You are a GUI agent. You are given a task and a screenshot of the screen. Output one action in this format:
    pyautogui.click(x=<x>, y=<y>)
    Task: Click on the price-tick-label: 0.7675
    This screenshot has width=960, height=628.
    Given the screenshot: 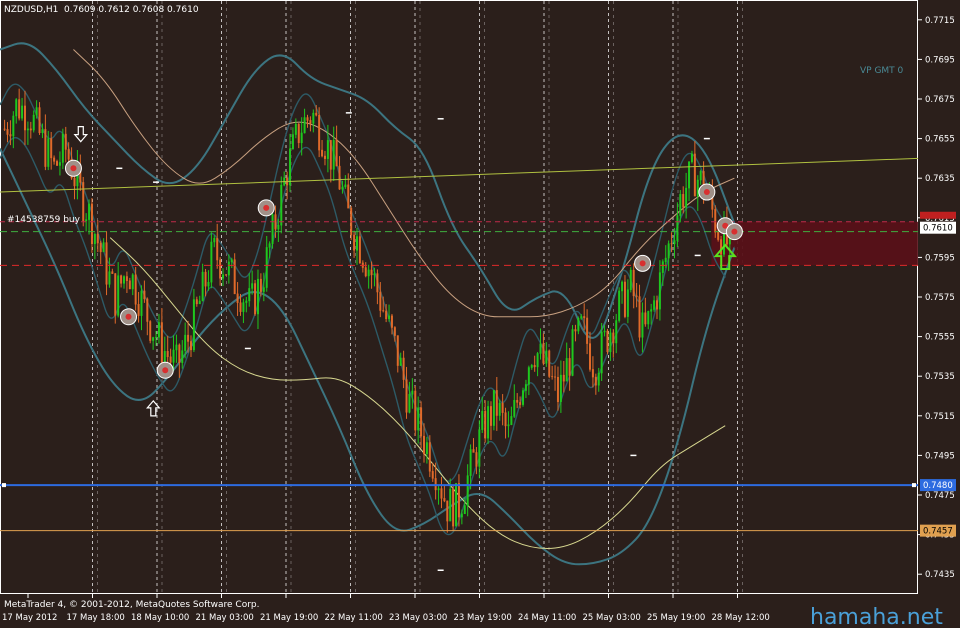 What is the action you would take?
    pyautogui.click(x=940, y=100)
    